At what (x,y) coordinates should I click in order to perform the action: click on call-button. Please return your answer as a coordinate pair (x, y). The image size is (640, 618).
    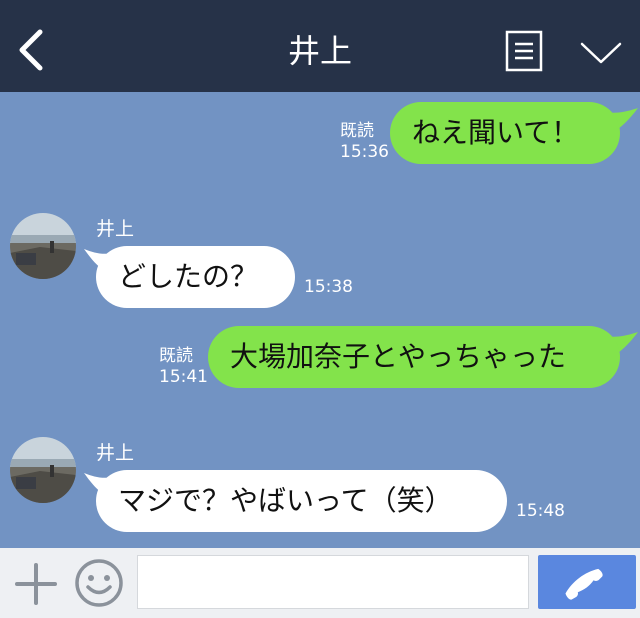
    Looking at the image, I should click on (587, 582).